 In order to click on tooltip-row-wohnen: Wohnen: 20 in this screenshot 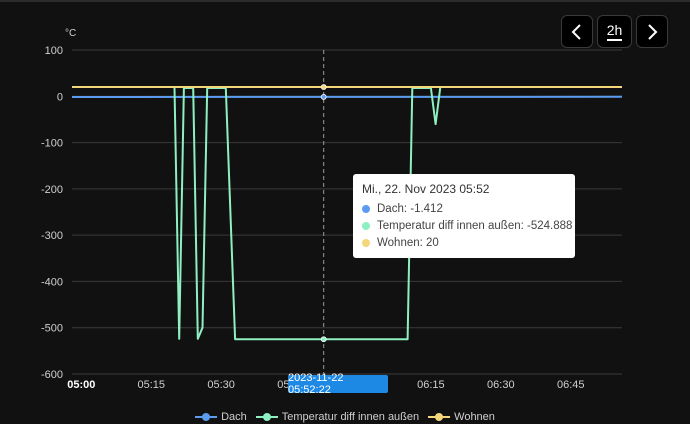, I will do `click(464, 242)`.